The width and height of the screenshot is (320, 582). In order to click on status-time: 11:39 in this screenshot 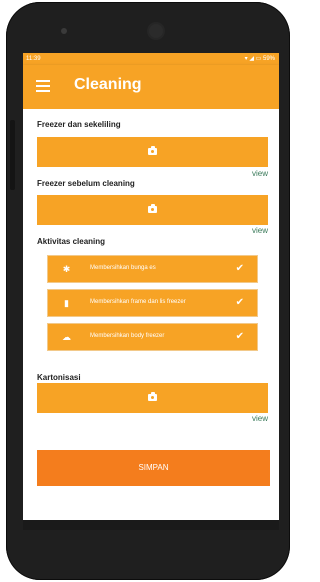, I will do `click(33, 59)`.